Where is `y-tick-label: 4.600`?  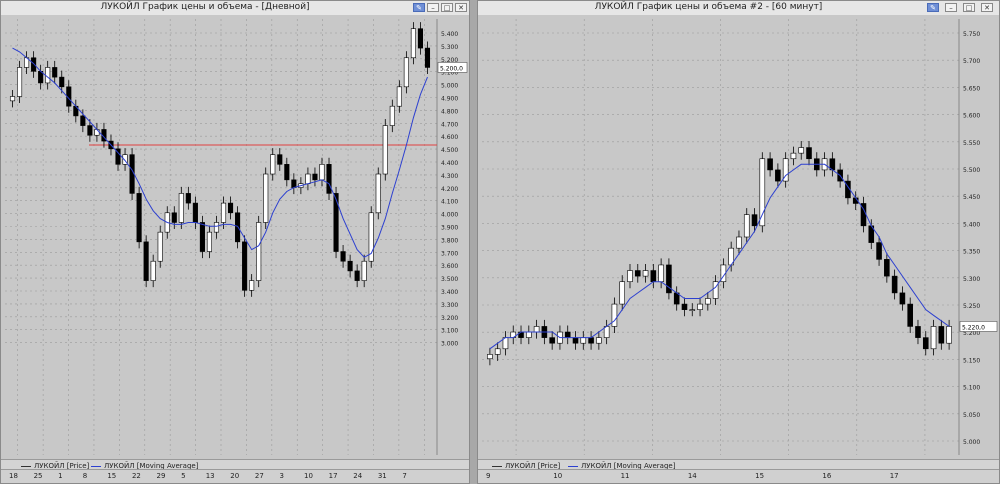
y-tick-label: 4.600 is located at coordinates (449, 137).